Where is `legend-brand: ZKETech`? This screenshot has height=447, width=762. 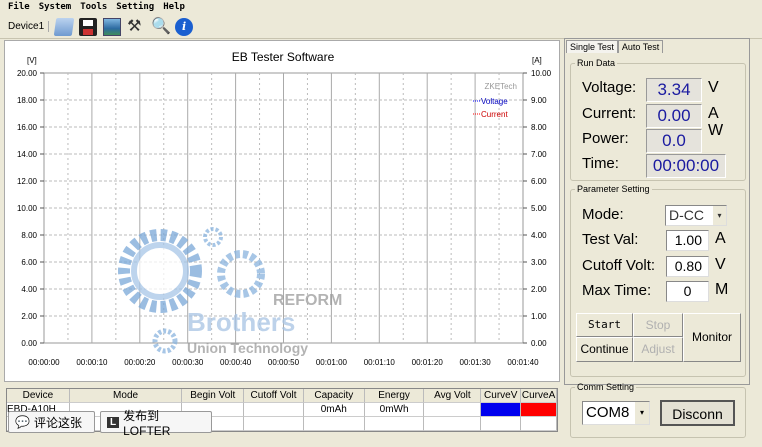
legend-brand: ZKETech is located at coordinates (501, 86).